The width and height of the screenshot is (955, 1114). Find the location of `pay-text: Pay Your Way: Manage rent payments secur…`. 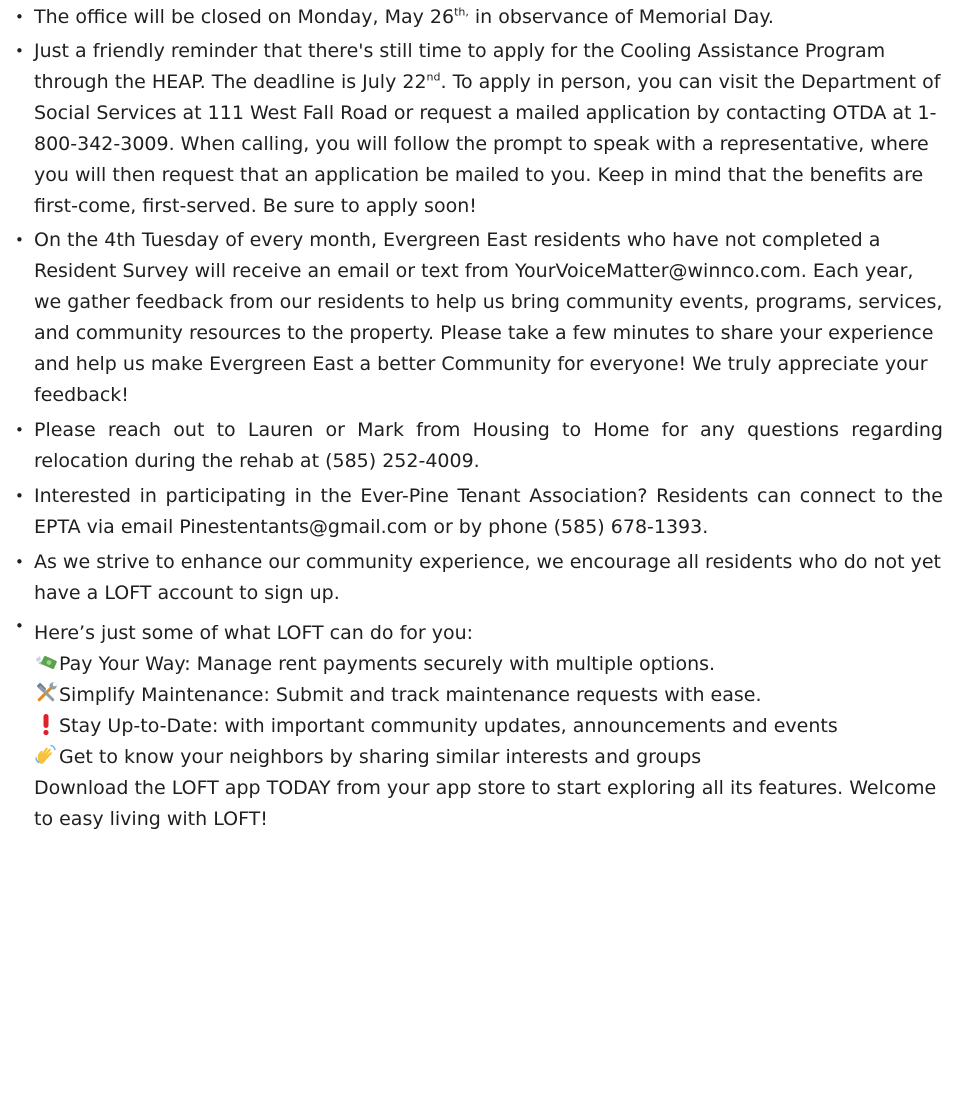

pay-text: Pay Your Way: Manage rent payments secur… is located at coordinates (387, 664).